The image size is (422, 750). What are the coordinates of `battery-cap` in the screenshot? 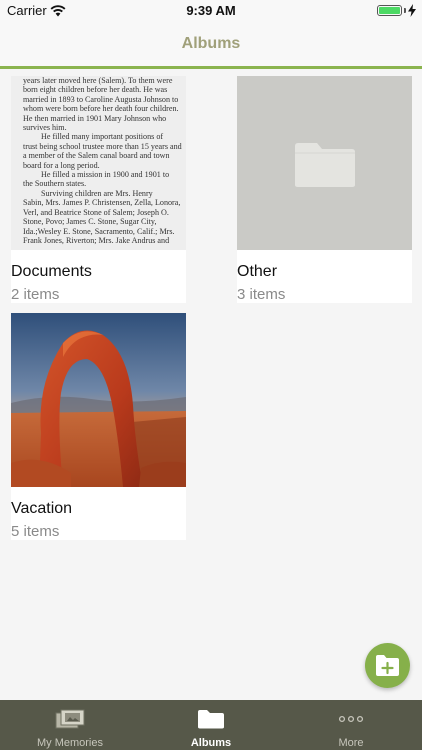 It's located at (405, 10).